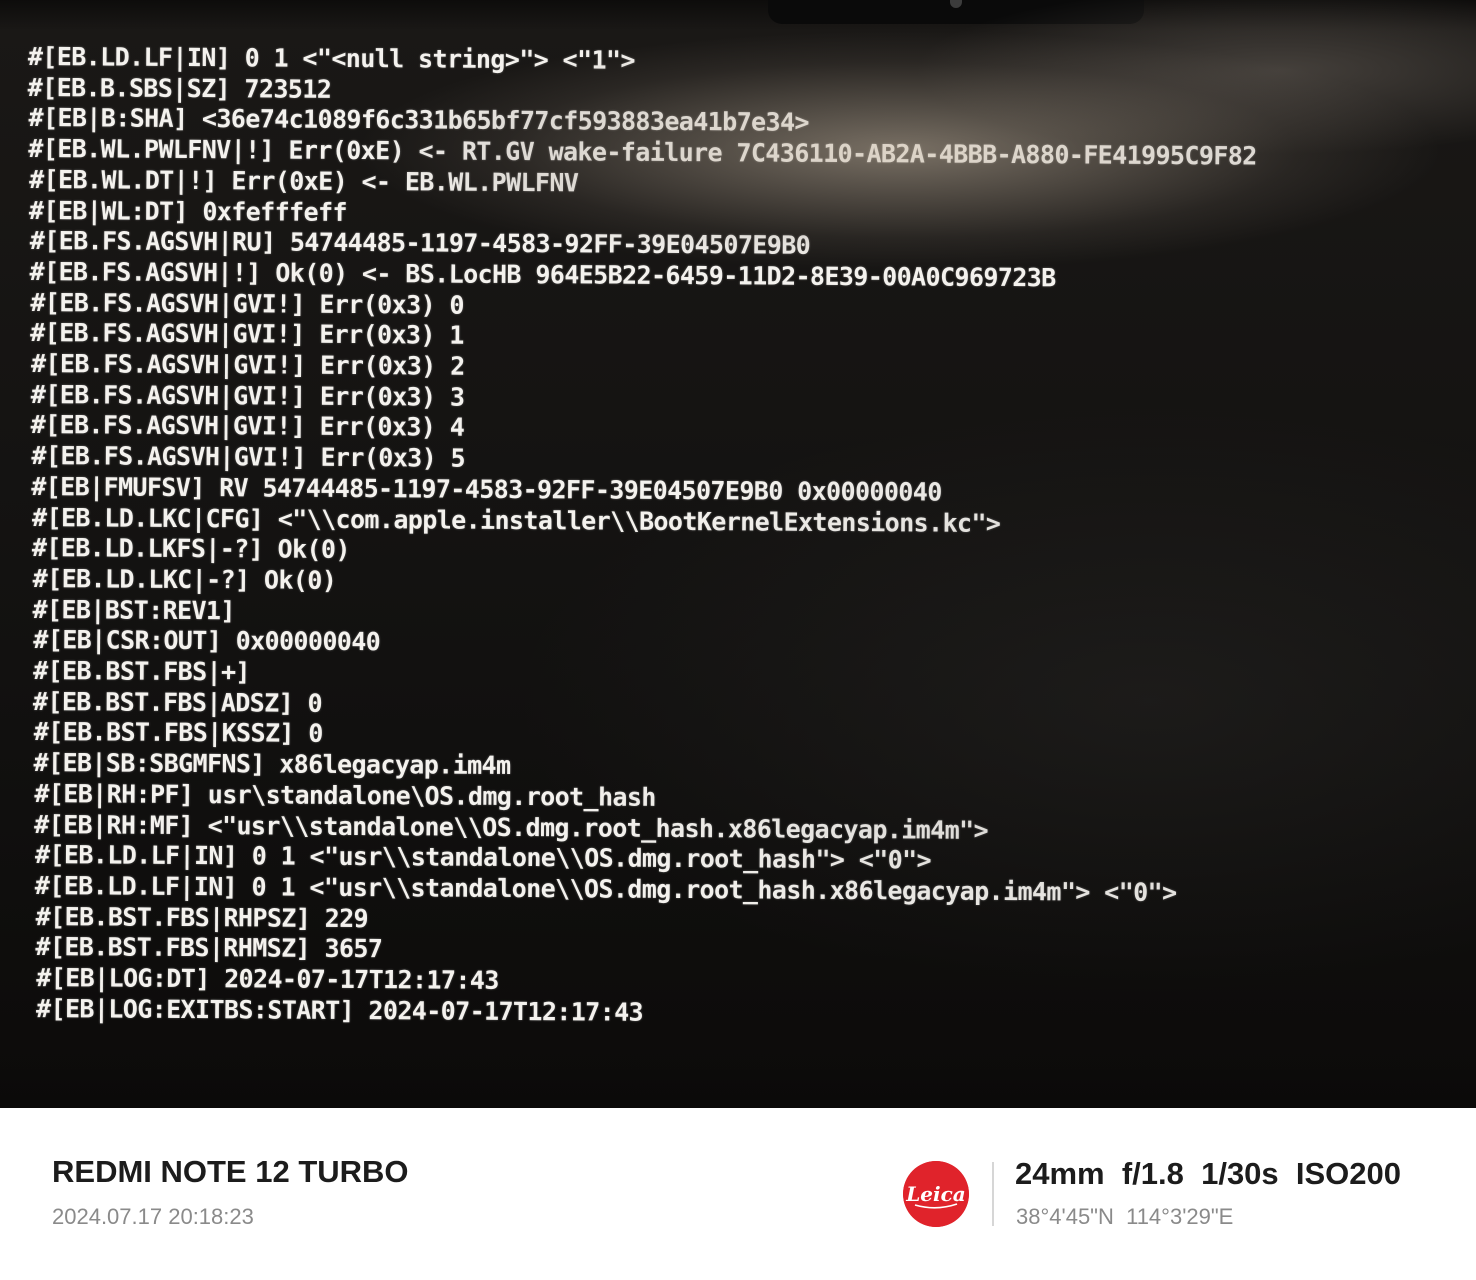 The height and width of the screenshot is (1280, 1476). Describe the element at coordinates (993, 1194) in the screenshot. I see `footer-divider` at that location.